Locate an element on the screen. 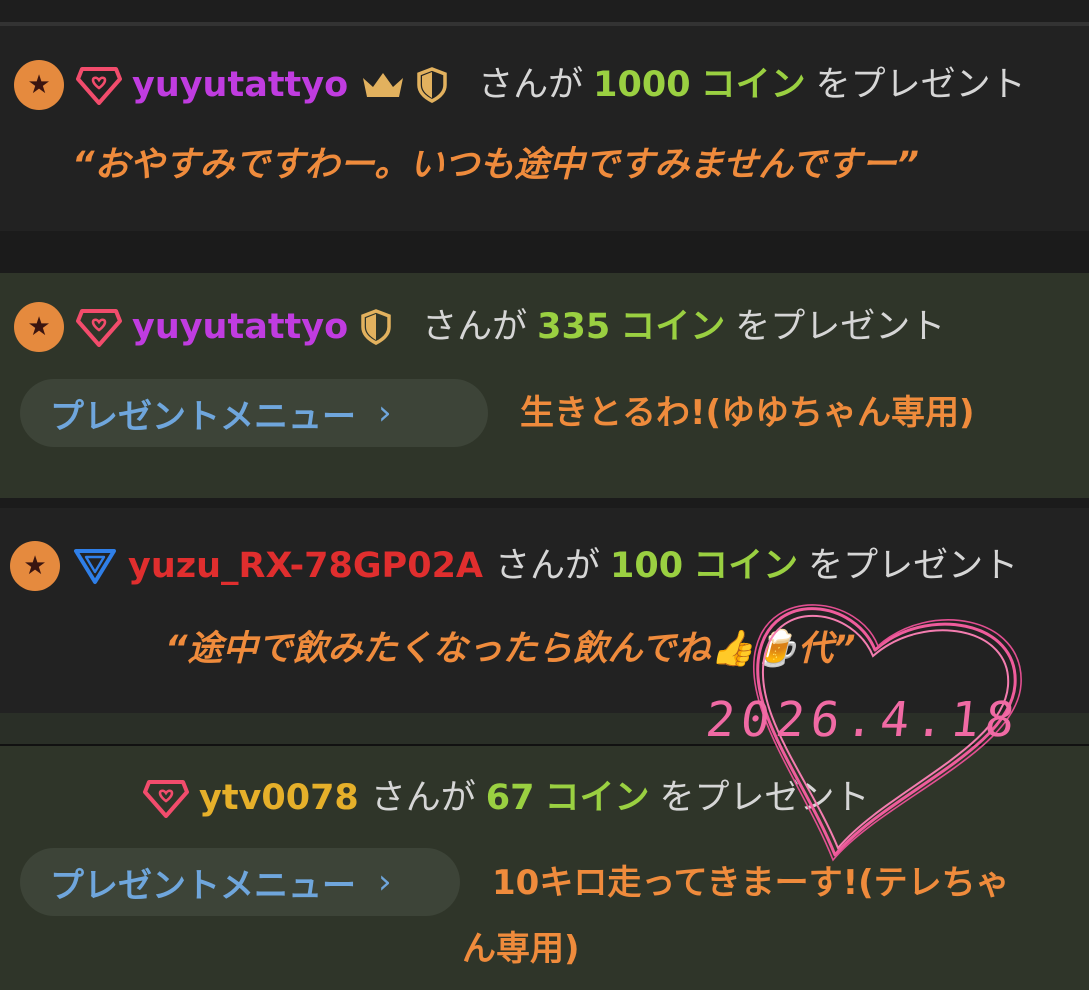 Image resolution: width=1089 pixels, height=990 pixels. present-menu-item-line2: ん専用) is located at coordinates (521, 949).